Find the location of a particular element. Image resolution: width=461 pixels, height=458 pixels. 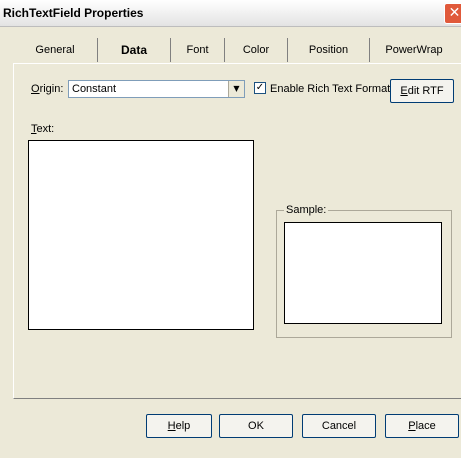

origin-select: Constant ▼ is located at coordinates (156, 89).